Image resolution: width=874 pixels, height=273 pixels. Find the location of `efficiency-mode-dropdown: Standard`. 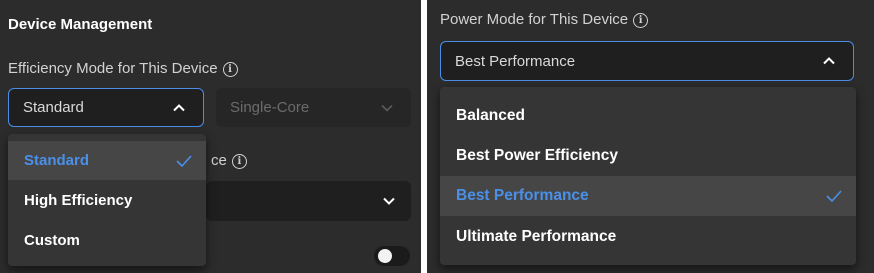

efficiency-mode-dropdown: Standard is located at coordinates (106, 107).